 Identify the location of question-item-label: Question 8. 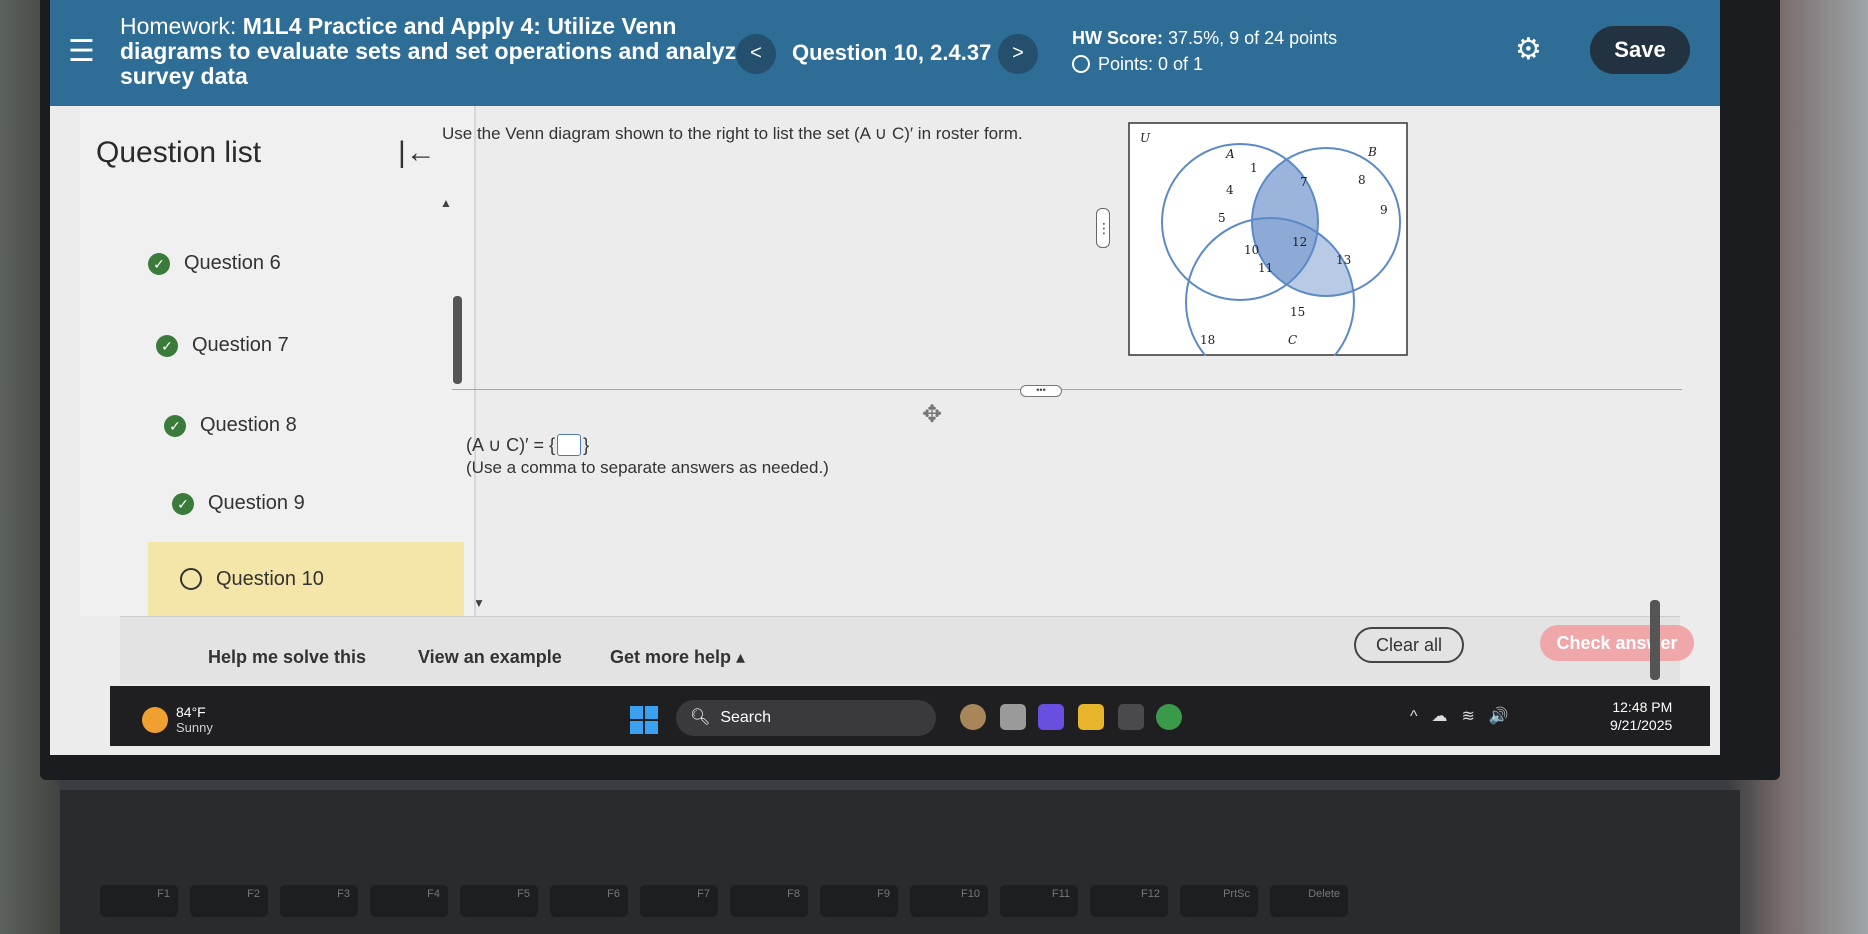
(248, 425).